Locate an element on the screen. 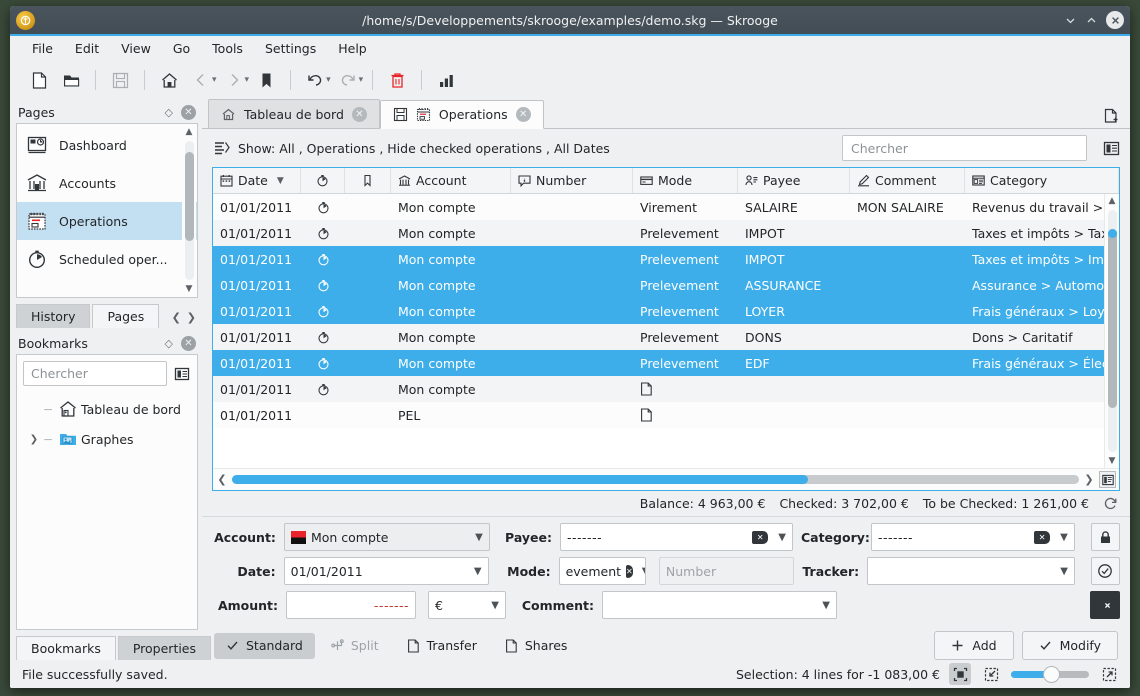 This screenshot has height=696, width=1140. sidebar-item-dashboard: Dashboard is located at coordinates (107, 145).